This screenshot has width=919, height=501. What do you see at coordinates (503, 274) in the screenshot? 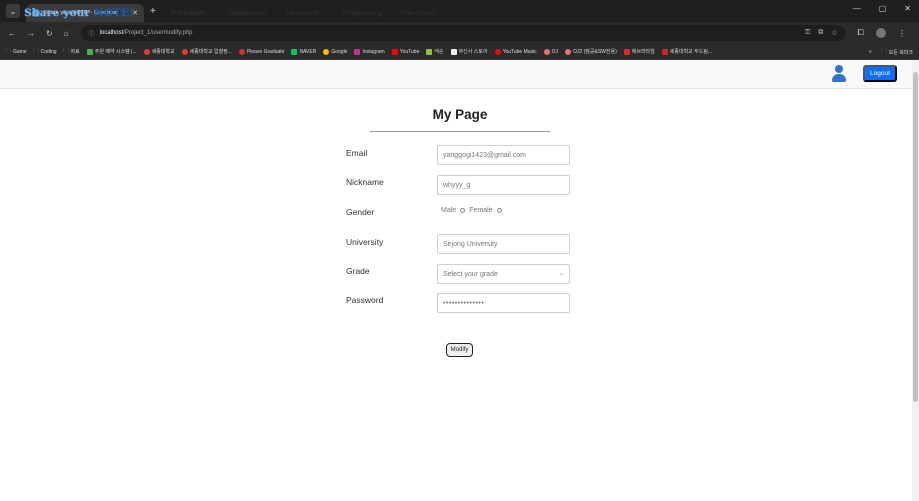
I see `grade-select: Select your grade ⌄` at bounding box center [503, 274].